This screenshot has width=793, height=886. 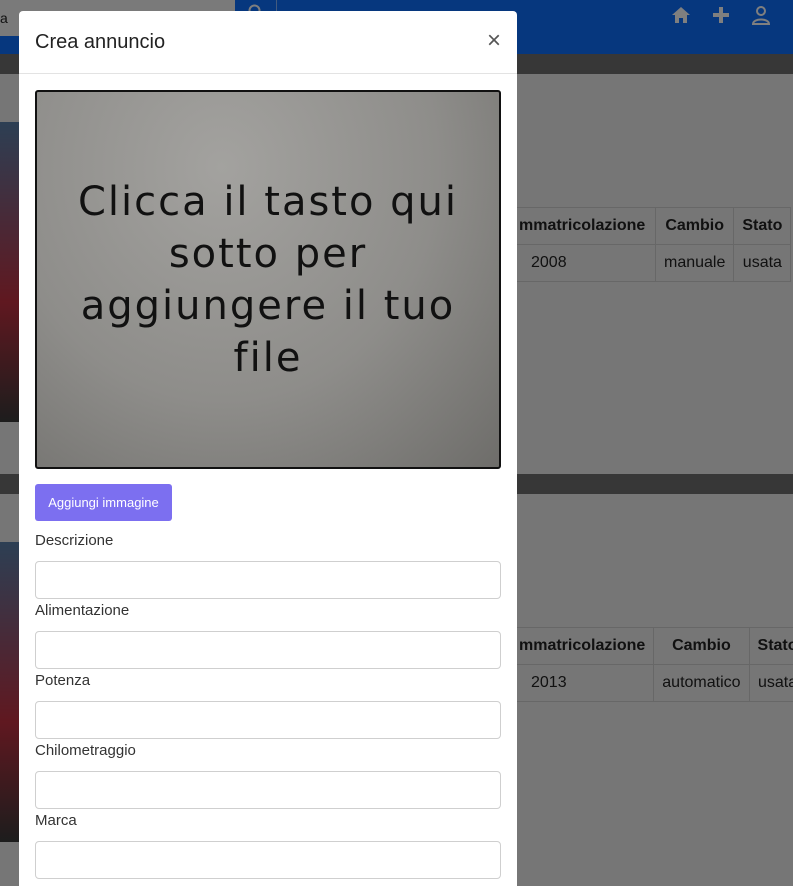 What do you see at coordinates (268, 42) in the screenshot?
I see `modal-header: Crea annuncio ×` at bounding box center [268, 42].